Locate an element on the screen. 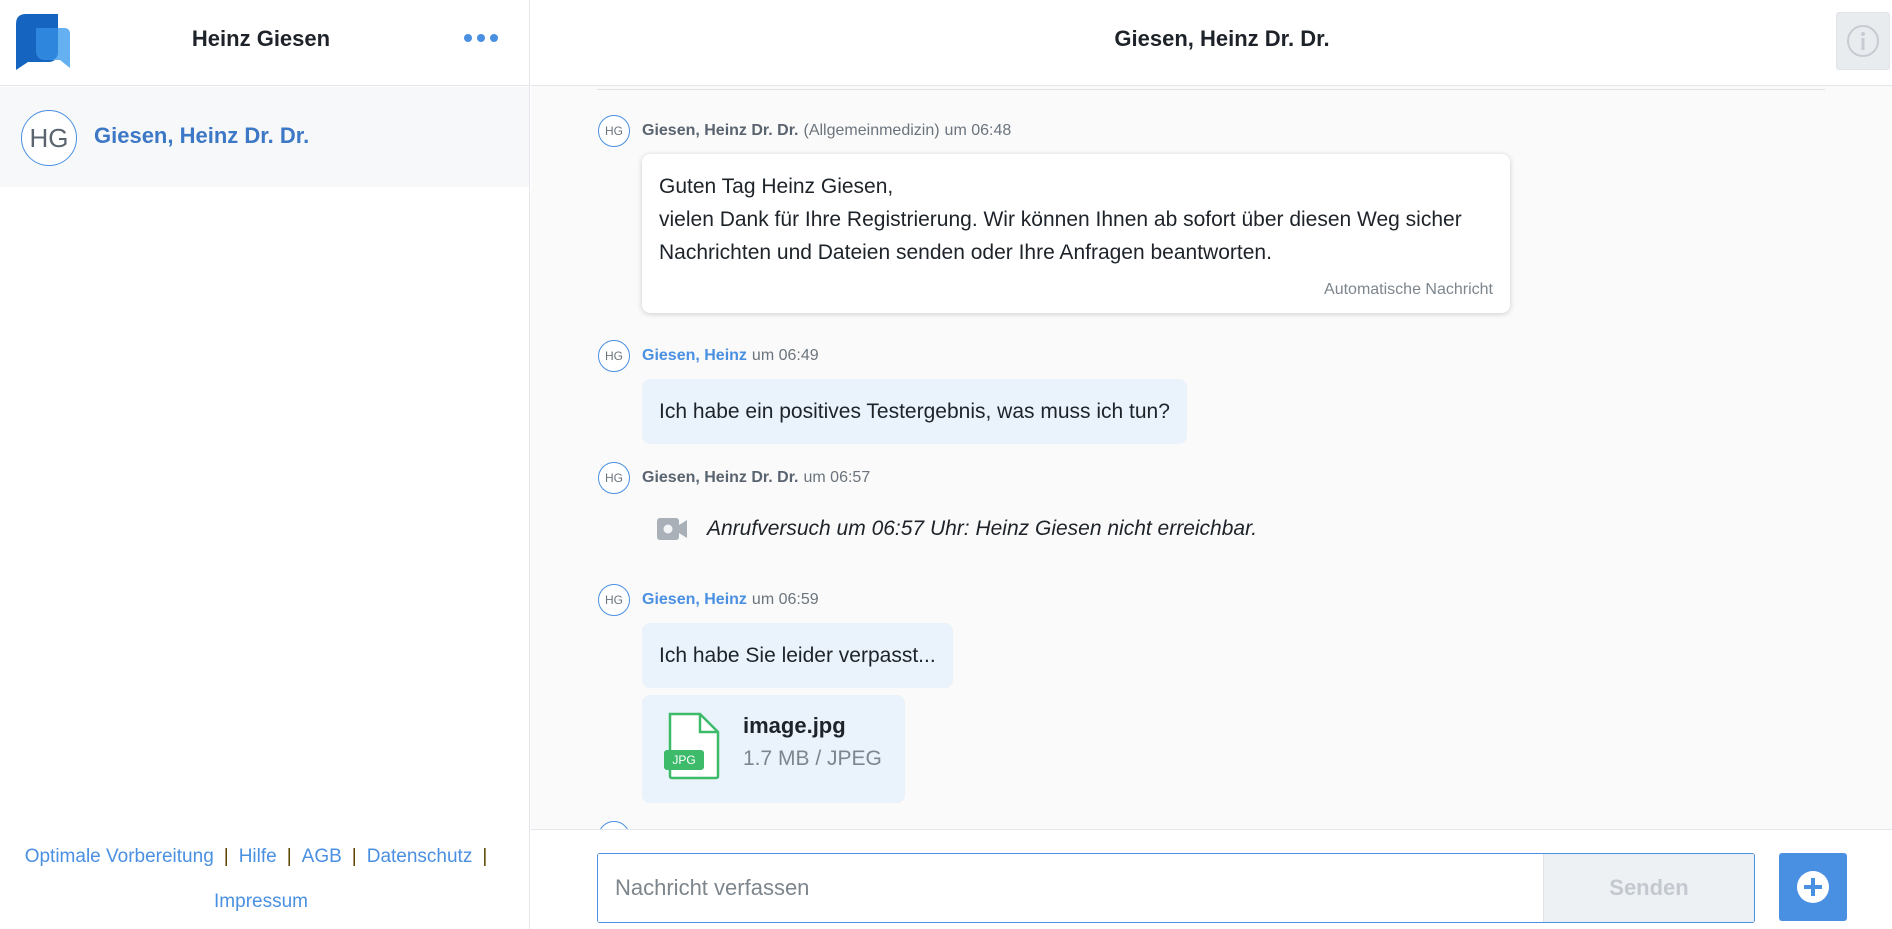 This screenshot has height=929, width=1892. file-size: 1.7 MB / JPEG is located at coordinates (812, 758).